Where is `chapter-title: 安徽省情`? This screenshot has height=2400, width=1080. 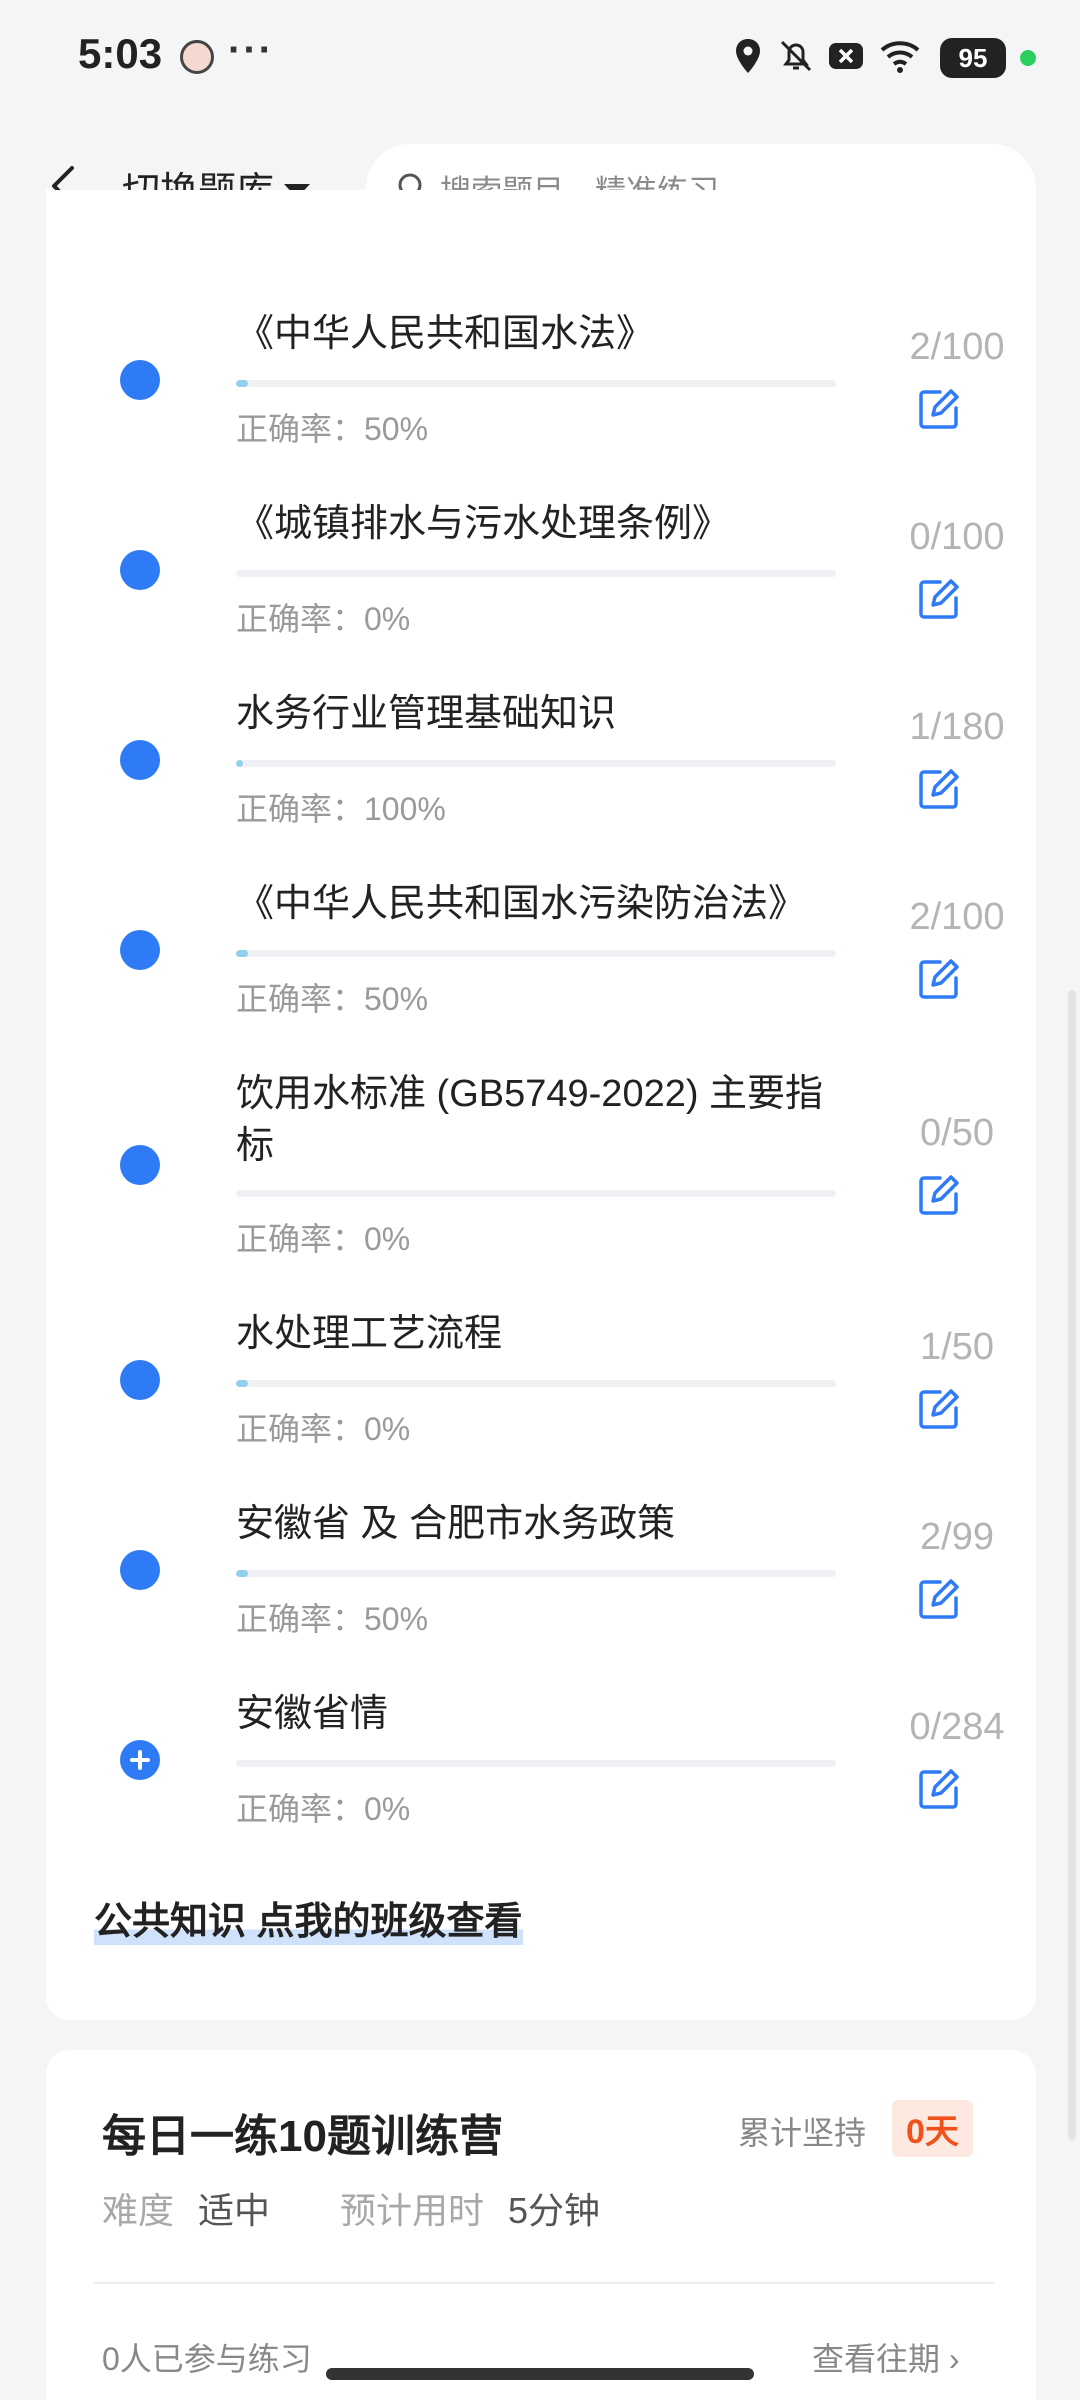 chapter-title: 安徽省情 is located at coordinates (312, 1714).